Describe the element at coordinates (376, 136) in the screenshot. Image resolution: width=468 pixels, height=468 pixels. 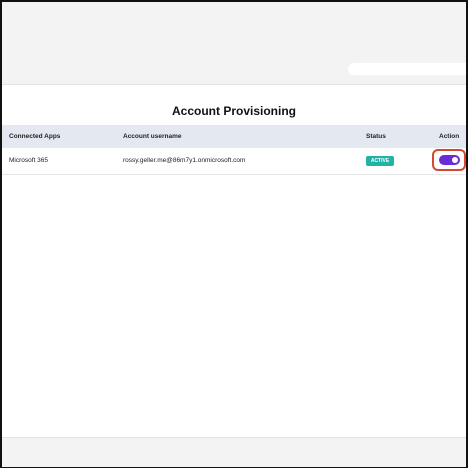
I see `column-header-status: Status` at that location.